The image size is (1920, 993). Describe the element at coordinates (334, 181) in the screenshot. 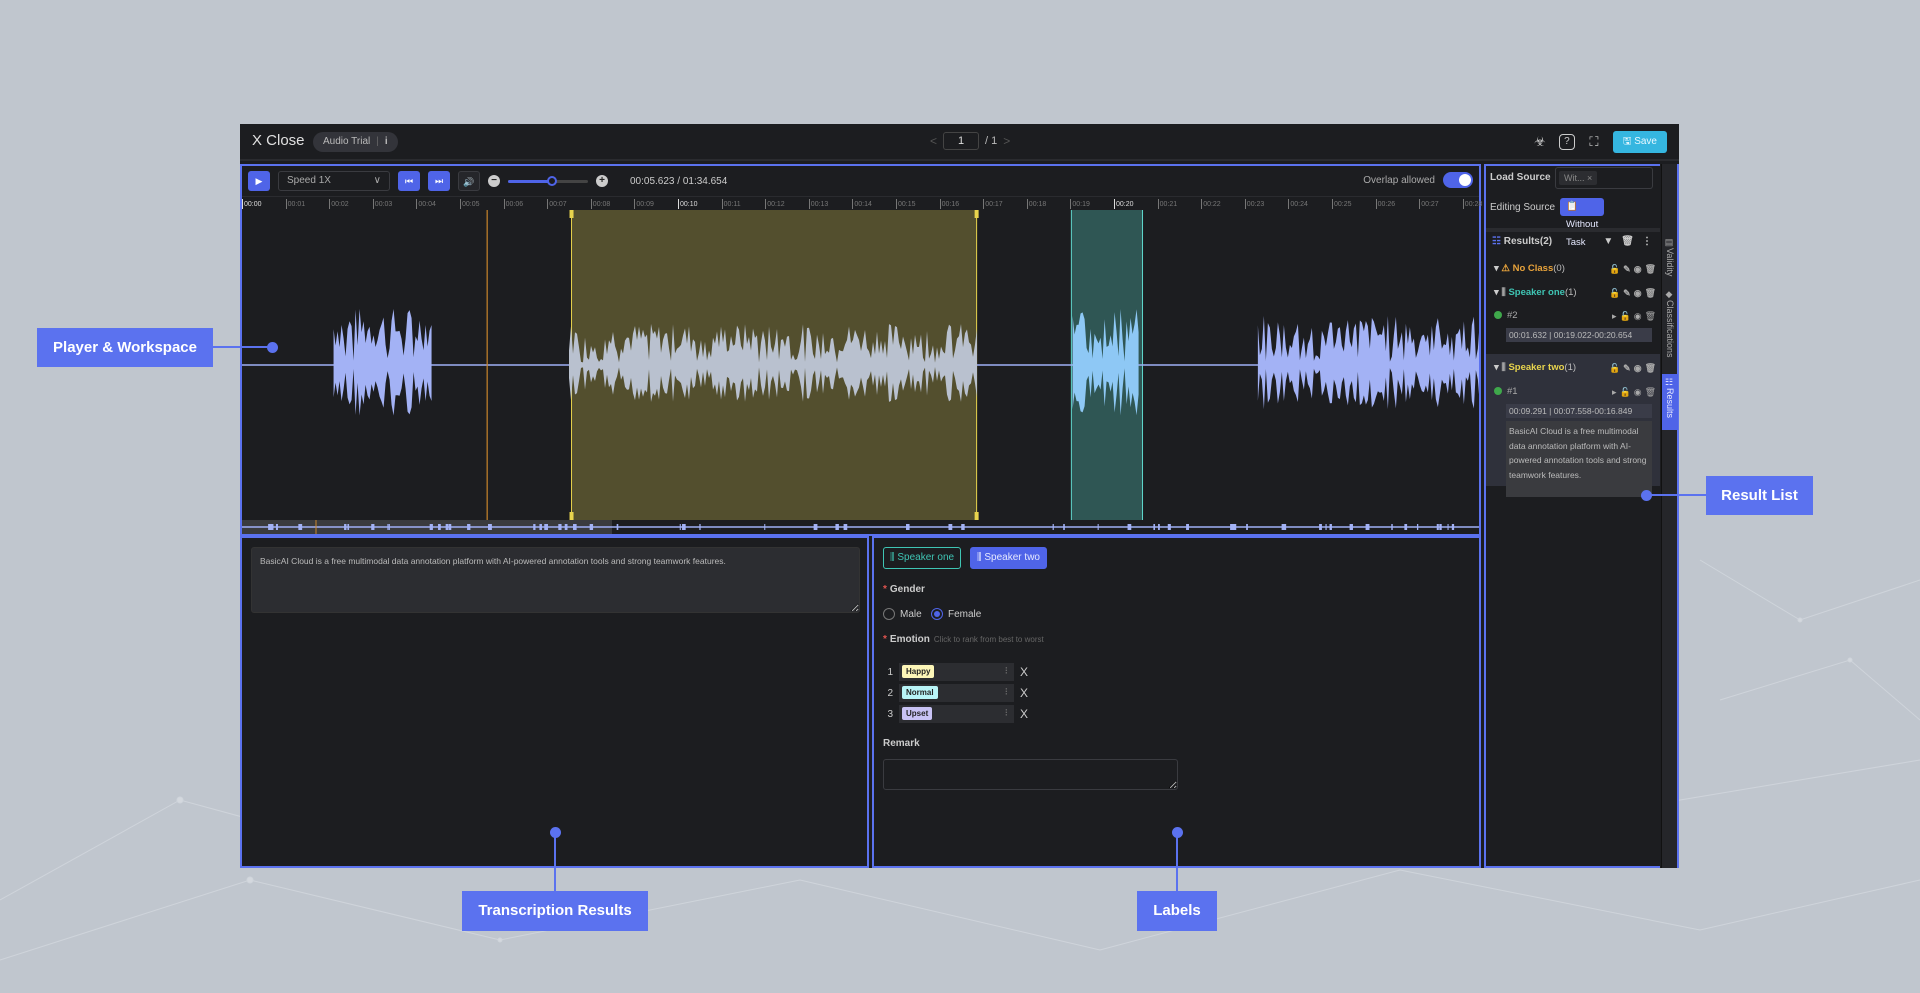

I see `speed-select: Speed 1X ∨` at that location.